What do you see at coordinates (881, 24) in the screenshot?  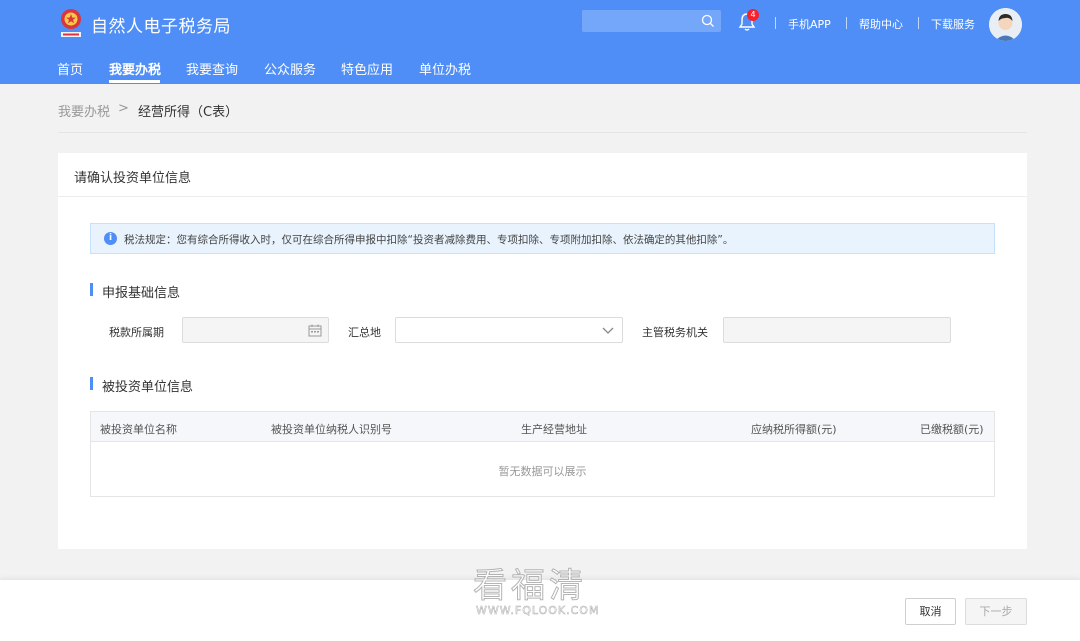 I see `help-center-link: 帮助中心` at bounding box center [881, 24].